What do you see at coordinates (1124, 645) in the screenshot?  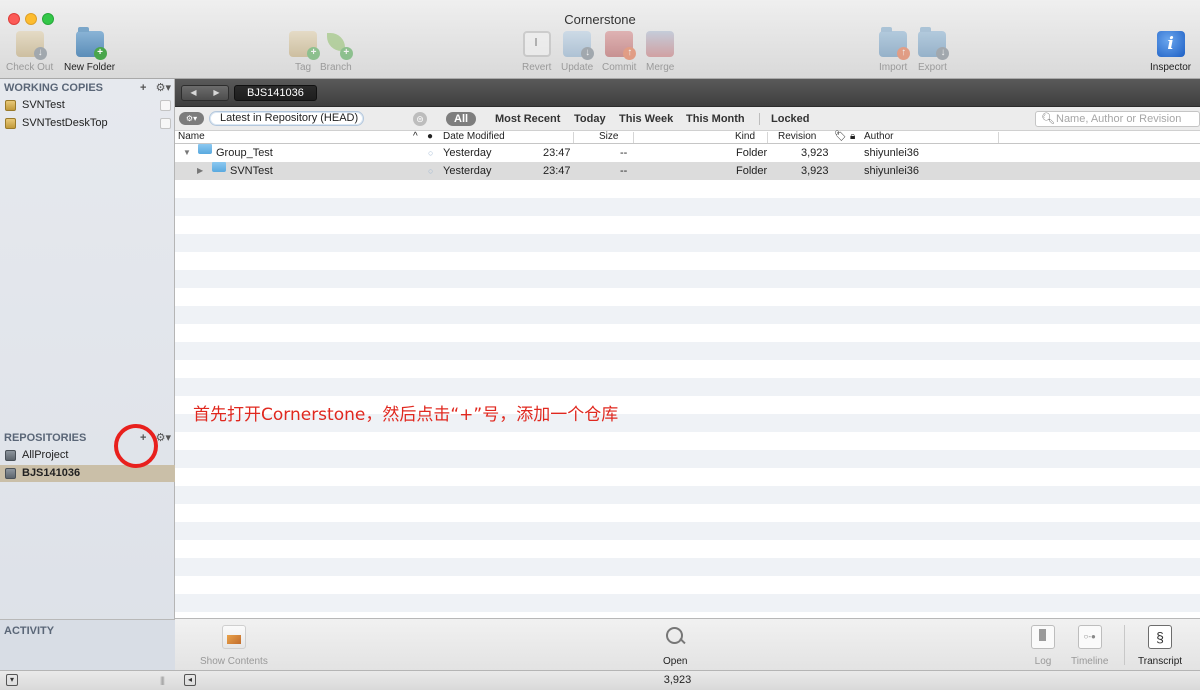 I see `bottom-divider` at bounding box center [1124, 645].